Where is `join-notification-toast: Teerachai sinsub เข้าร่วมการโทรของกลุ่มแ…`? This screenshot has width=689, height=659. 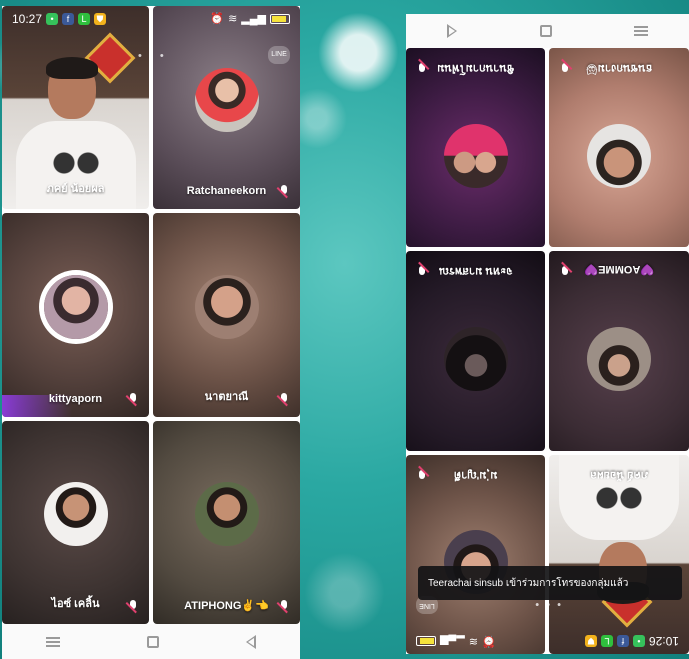 join-notification-toast: Teerachai sinsub เข้าร่วมการโทรของกลุ่มแ… is located at coordinates (550, 583).